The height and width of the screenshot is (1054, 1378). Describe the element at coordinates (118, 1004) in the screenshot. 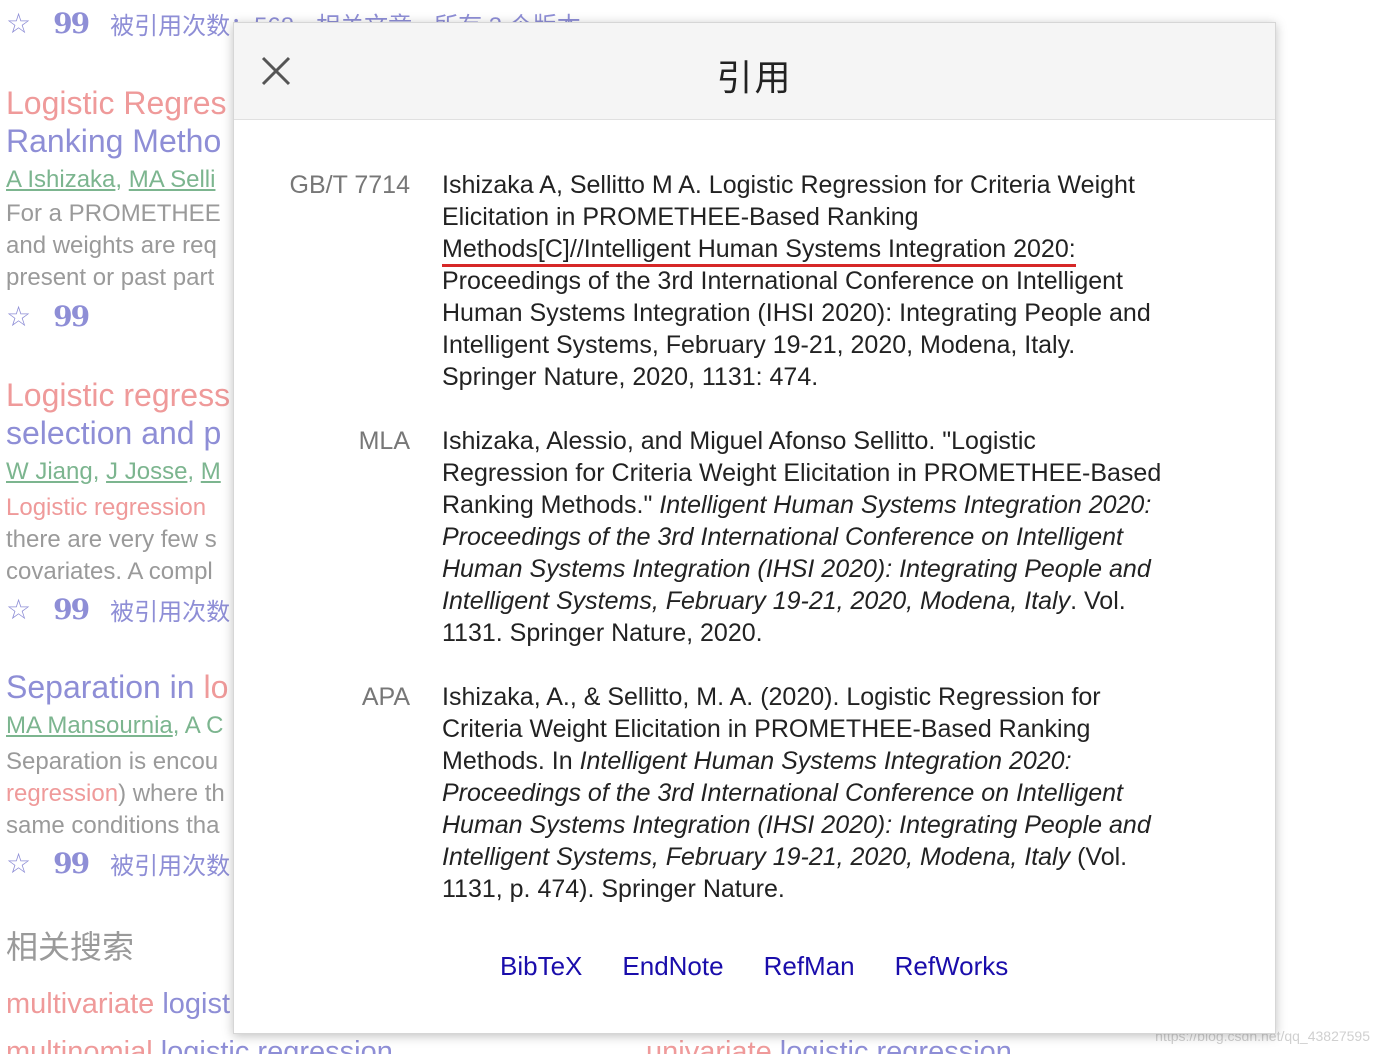

I see `related-search-link: multivariate logist` at that location.